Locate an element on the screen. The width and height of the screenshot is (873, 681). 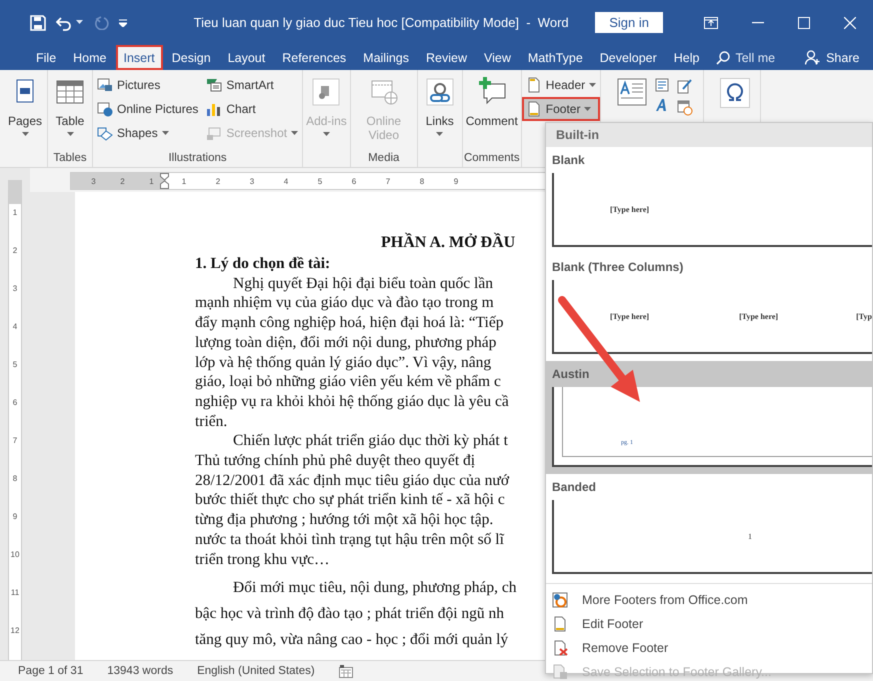
footer-icon is located at coordinates (534, 109).